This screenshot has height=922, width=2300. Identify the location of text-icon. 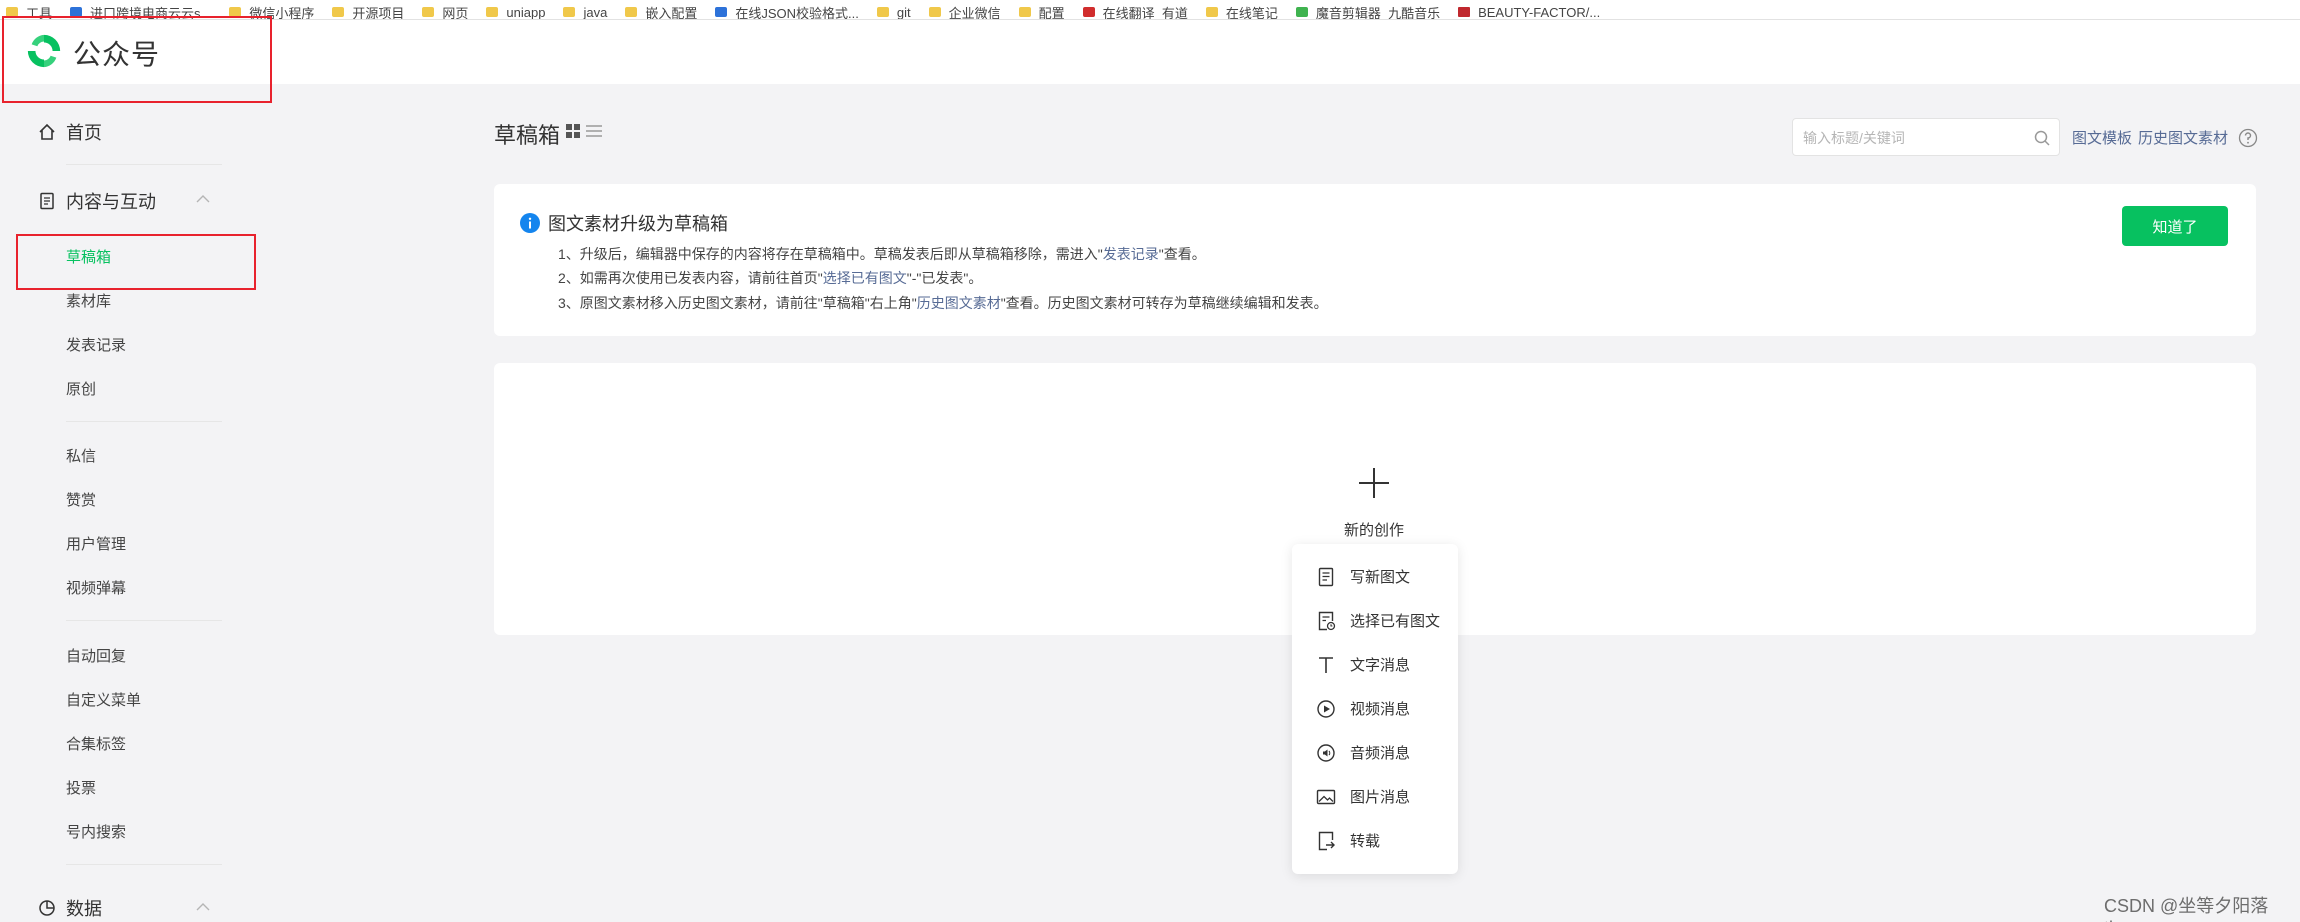
(1326, 664).